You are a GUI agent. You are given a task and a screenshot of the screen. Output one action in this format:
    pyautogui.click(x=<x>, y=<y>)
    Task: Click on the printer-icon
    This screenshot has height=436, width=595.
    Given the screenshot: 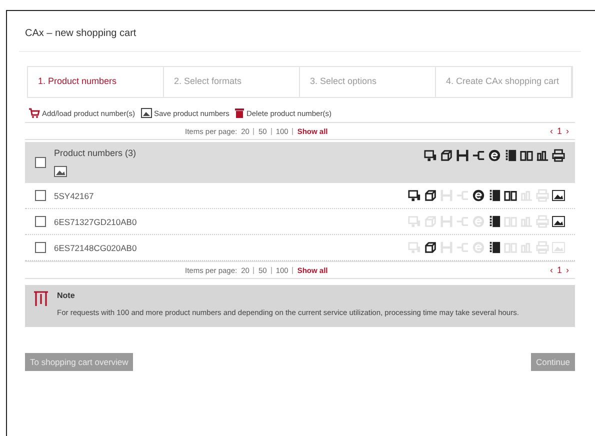 What is the action you would take?
    pyautogui.click(x=558, y=155)
    